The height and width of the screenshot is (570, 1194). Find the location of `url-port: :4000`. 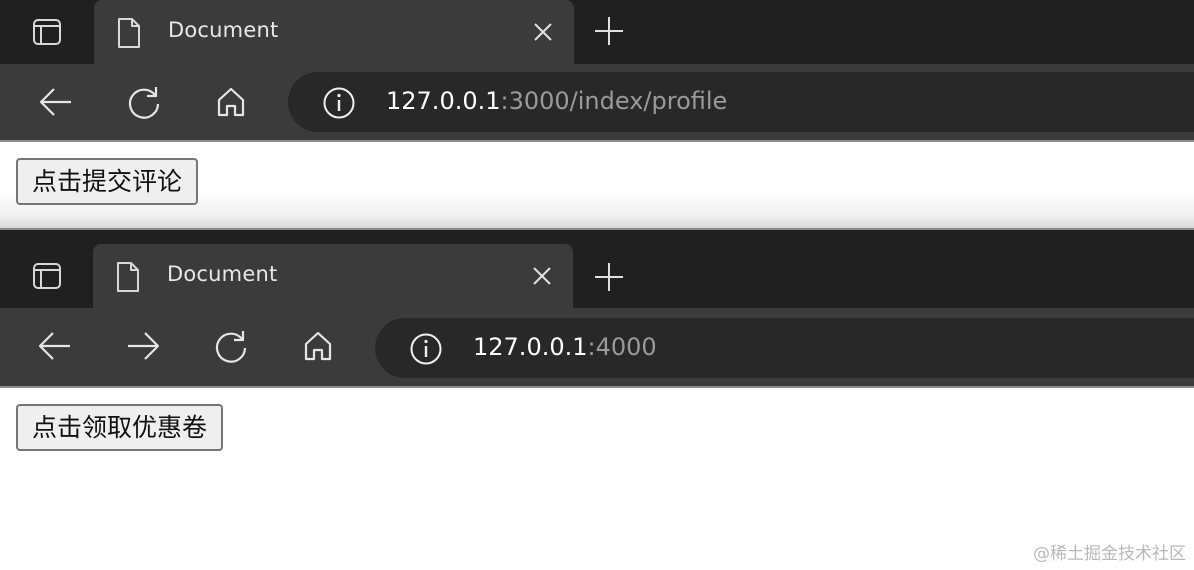

url-port: :4000 is located at coordinates (622, 347).